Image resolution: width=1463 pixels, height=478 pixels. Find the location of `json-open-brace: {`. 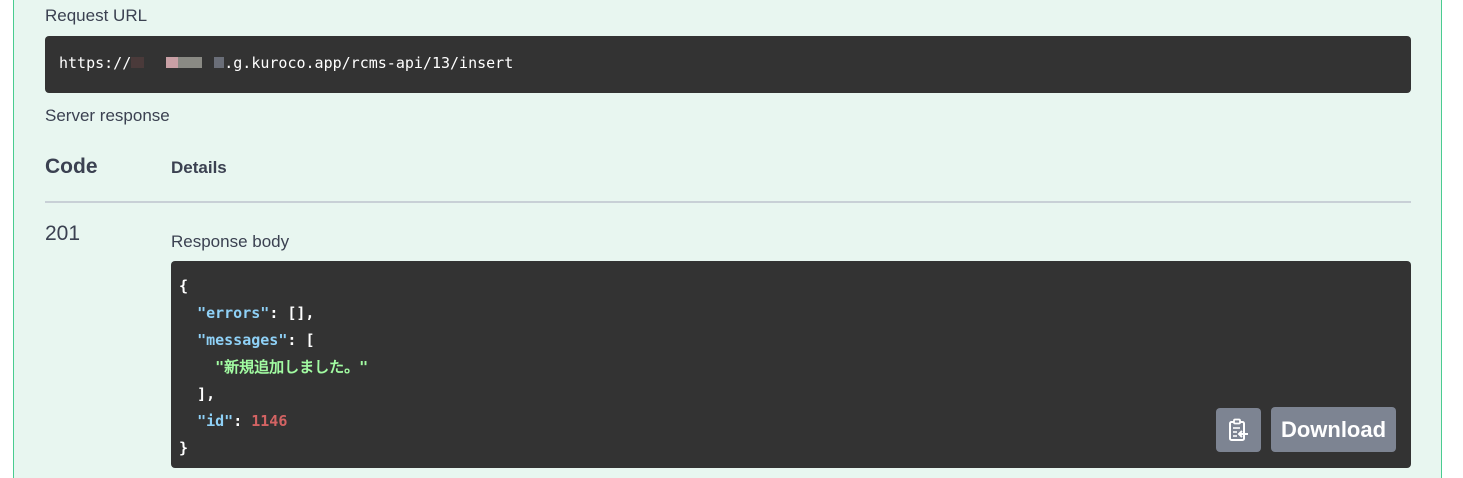

json-open-brace: { is located at coordinates (184, 286).